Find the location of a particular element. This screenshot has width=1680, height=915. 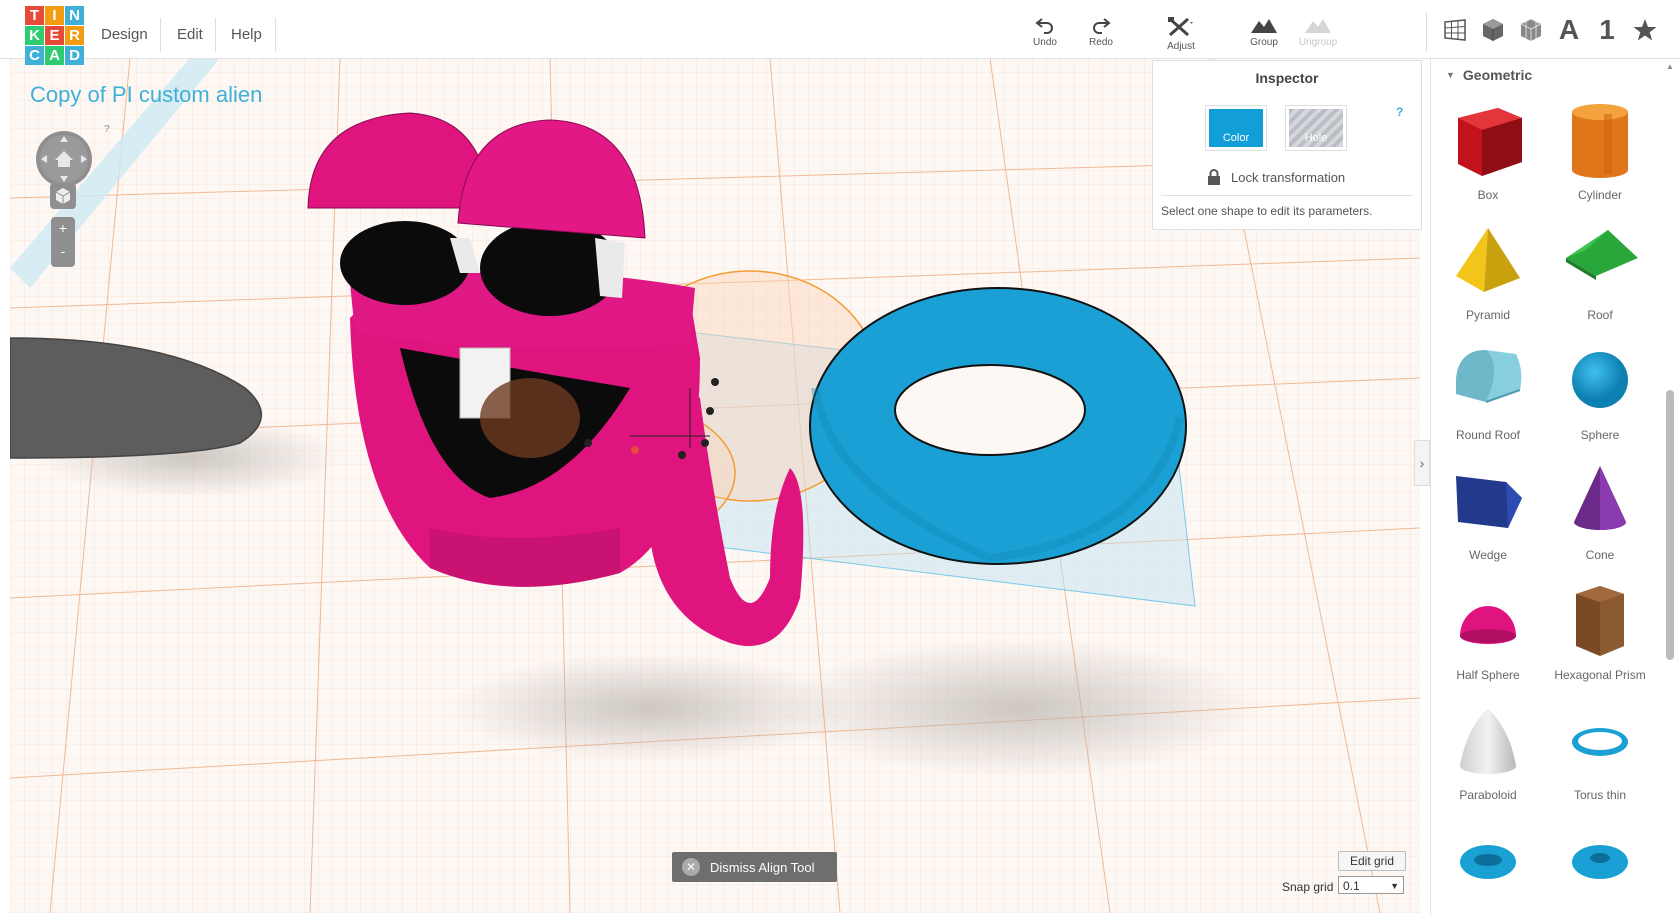

shape-label: Cone is located at coordinates (1600, 555).